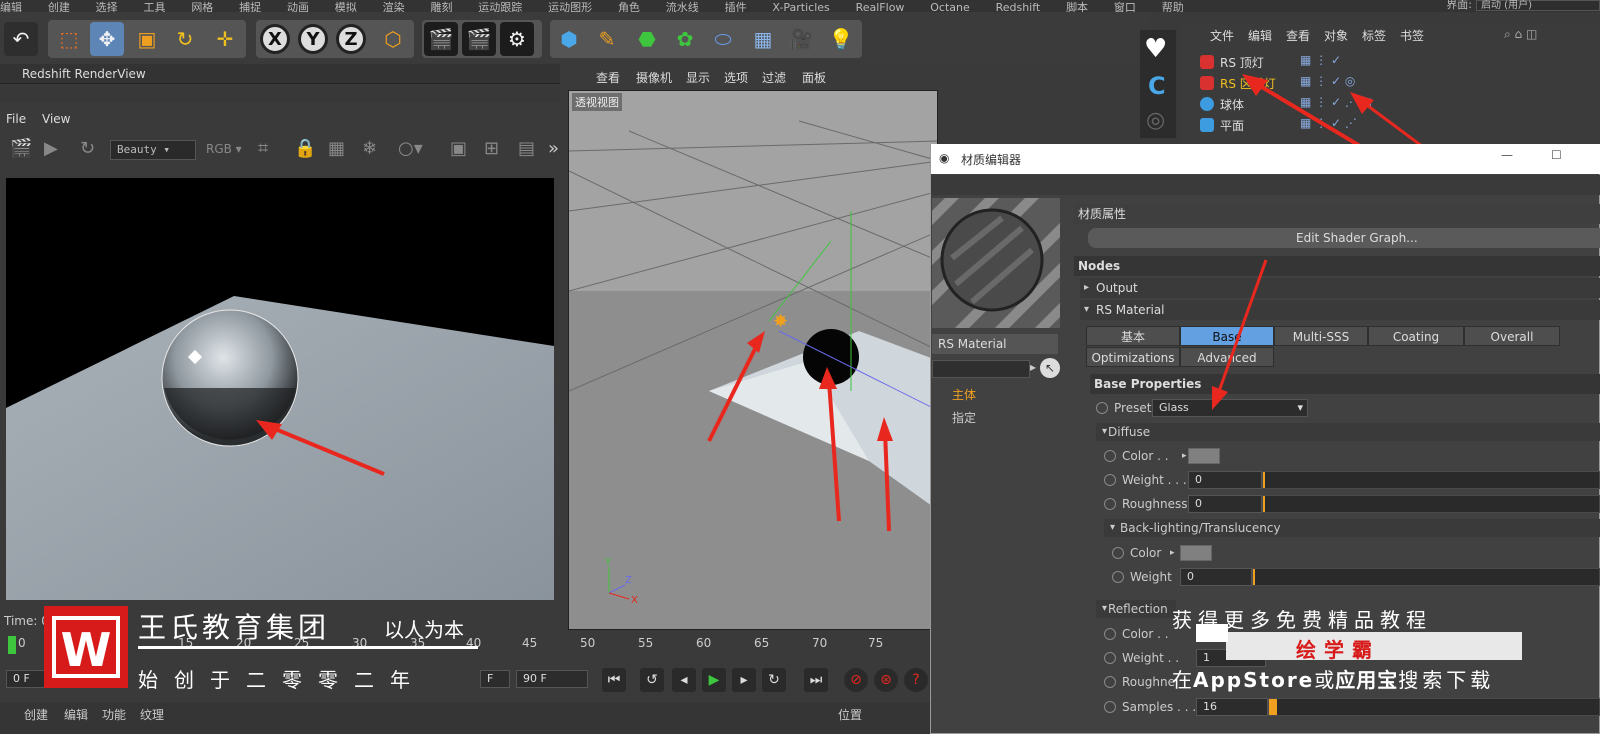 The image size is (1600, 734). Describe the element at coordinates (1340, 288) in the screenshot. I see `node-output: Output` at that location.